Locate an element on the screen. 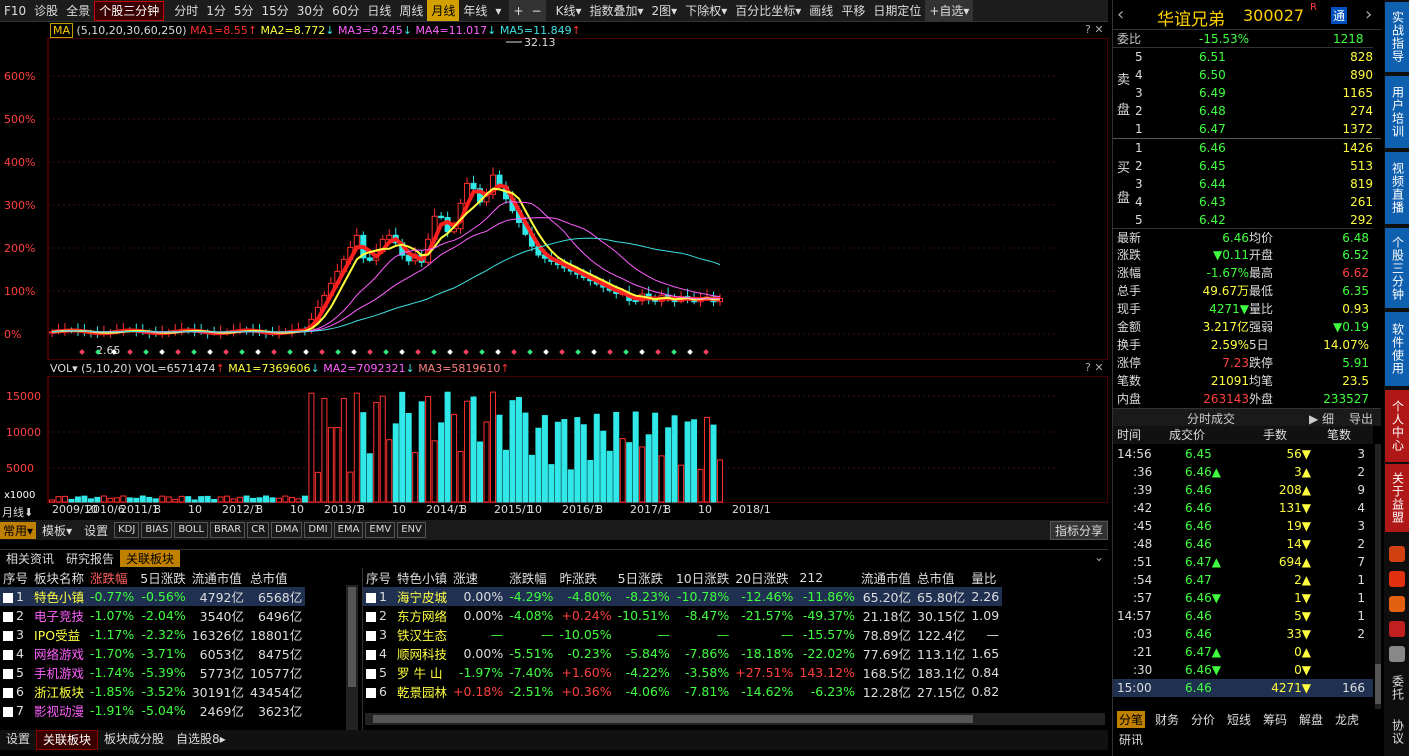 The height and width of the screenshot is (756, 1409). period-tab: 60分 is located at coordinates (345, 10).